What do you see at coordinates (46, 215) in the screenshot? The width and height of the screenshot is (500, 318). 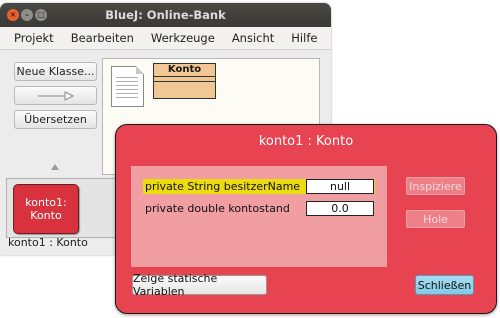 I see `object-type: Konto` at bounding box center [46, 215].